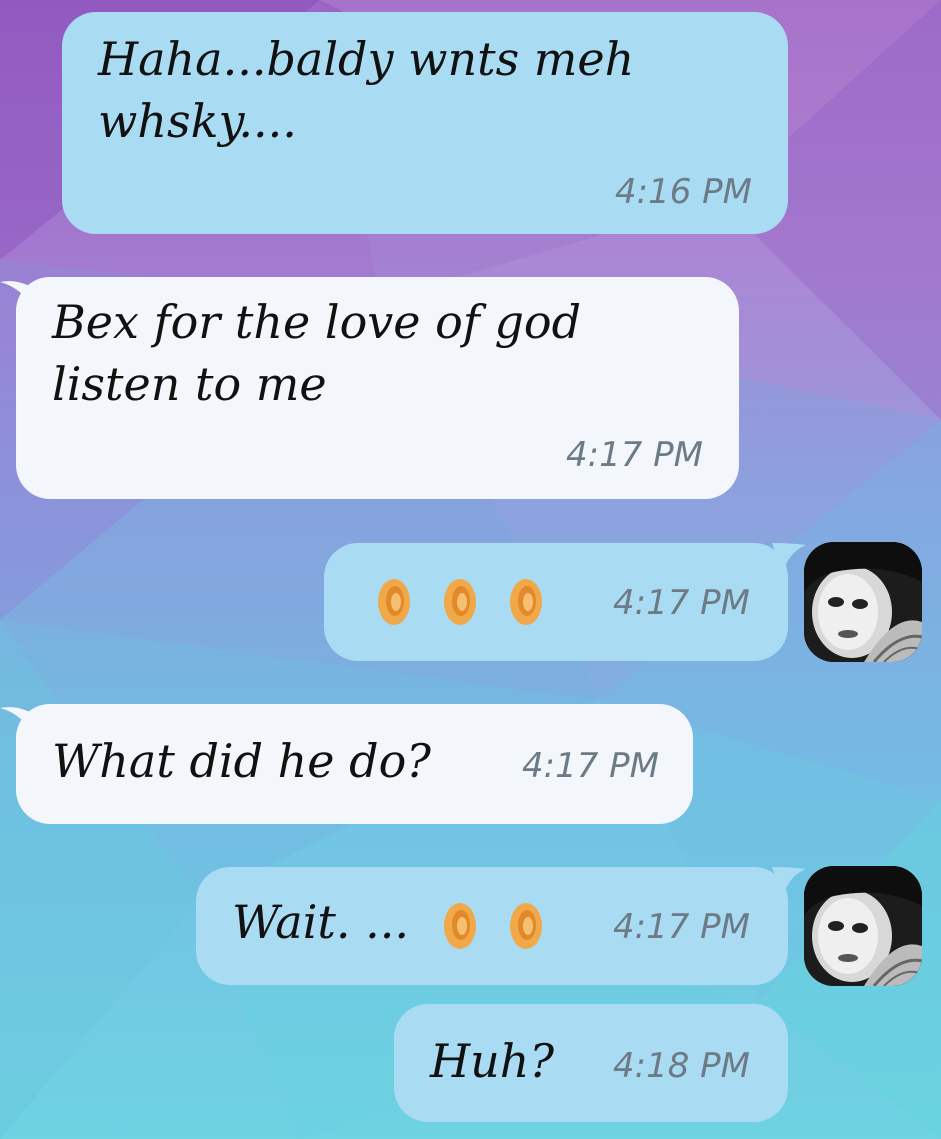 Image resolution: width=941 pixels, height=1139 pixels. I want to click on message-bubble-incoming: What did he do? 4:17 PM, so click(354, 764).